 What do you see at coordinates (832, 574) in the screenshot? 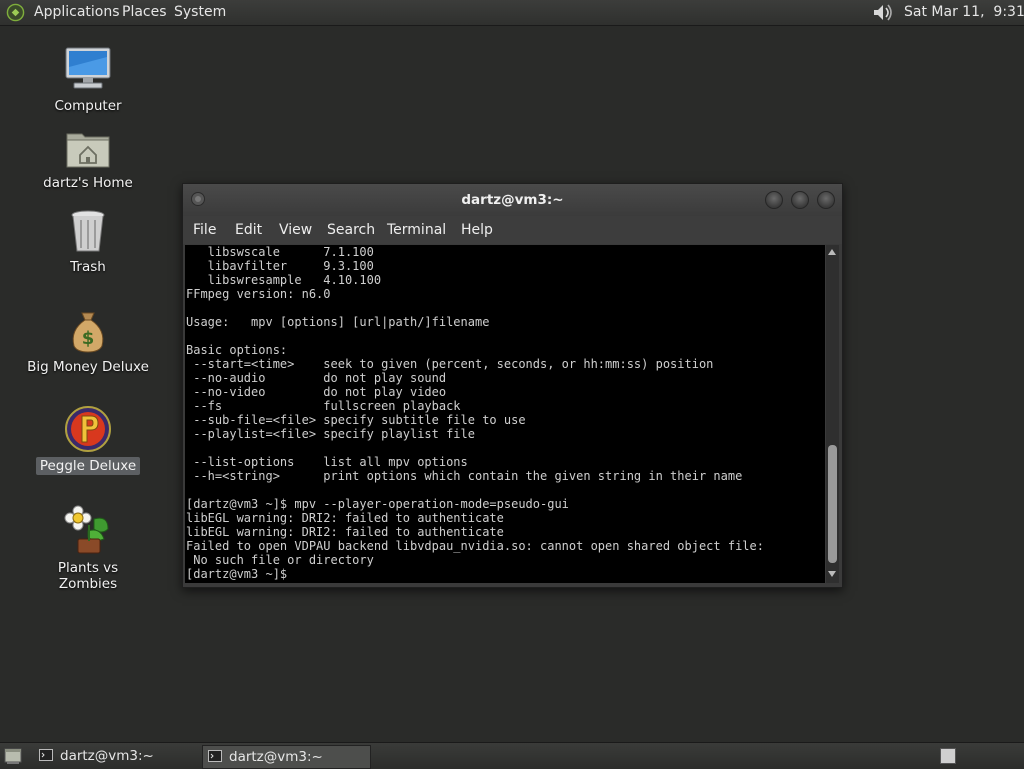
I see `scroll-down-icon` at bounding box center [832, 574].